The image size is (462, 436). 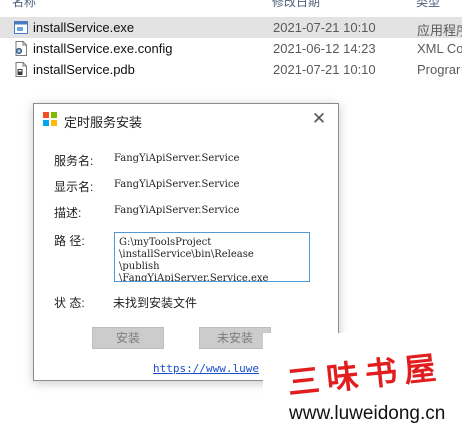 I want to click on display-name-value: FangYiApiServer.Service, so click(x=177, y=184).